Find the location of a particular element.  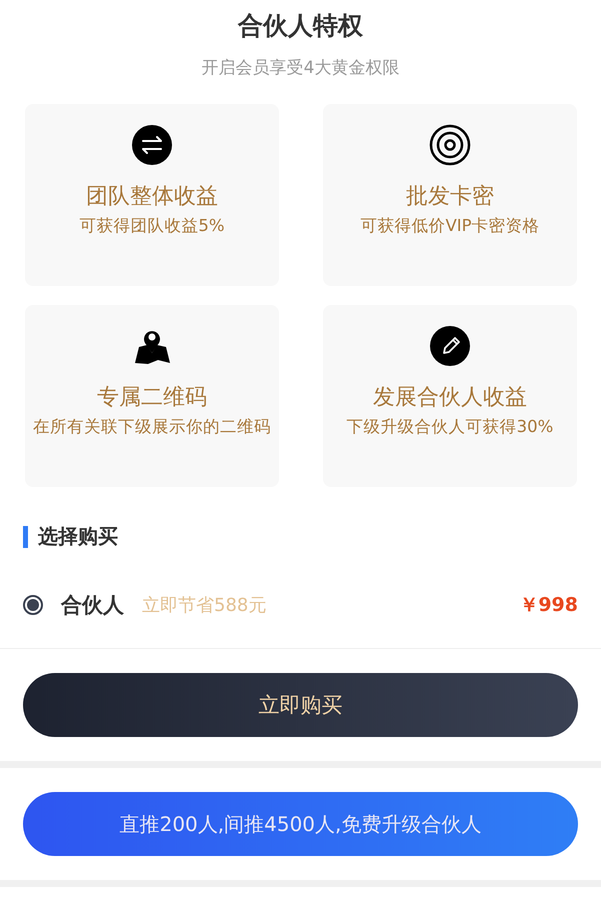

privilege-description: 下级升级合伙人可获得30% is located at coordinates (450, 427).